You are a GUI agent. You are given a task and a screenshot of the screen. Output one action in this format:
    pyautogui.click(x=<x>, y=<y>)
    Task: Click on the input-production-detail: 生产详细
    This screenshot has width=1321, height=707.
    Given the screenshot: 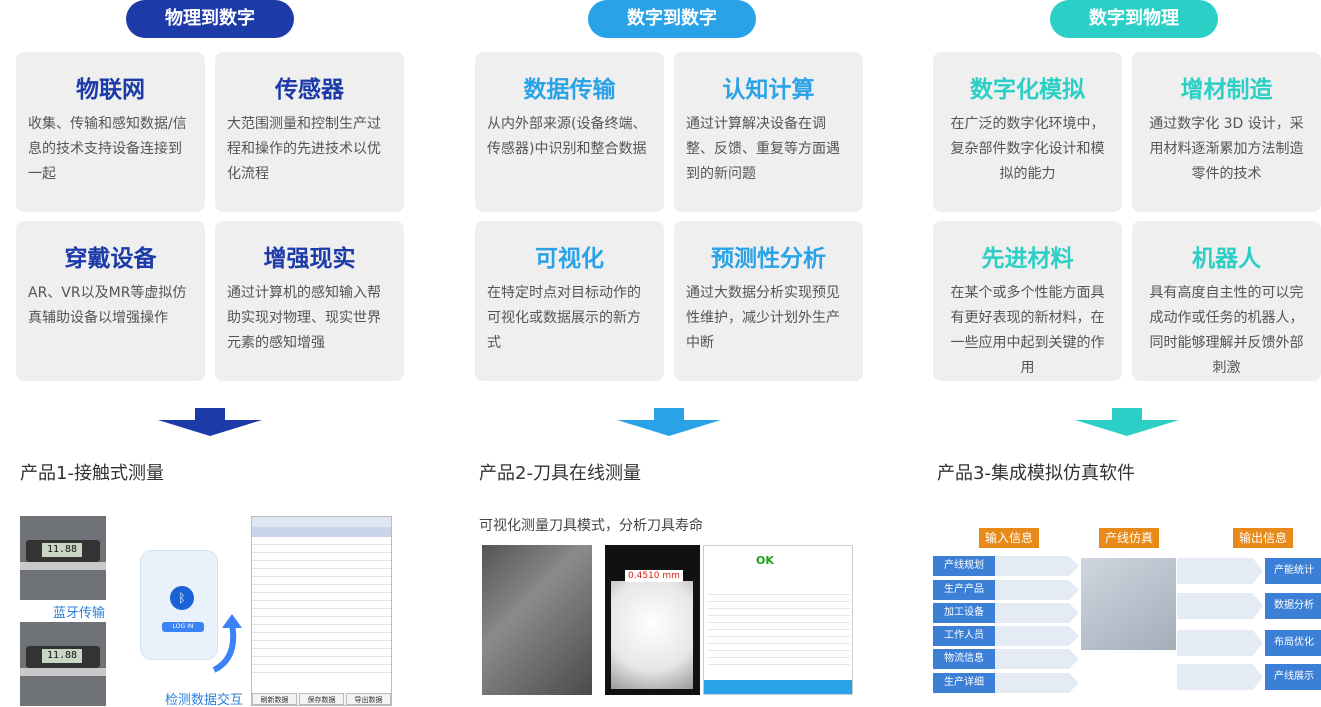 What is the action you would take?
    pyautogui.click(x=964, y=683)
    